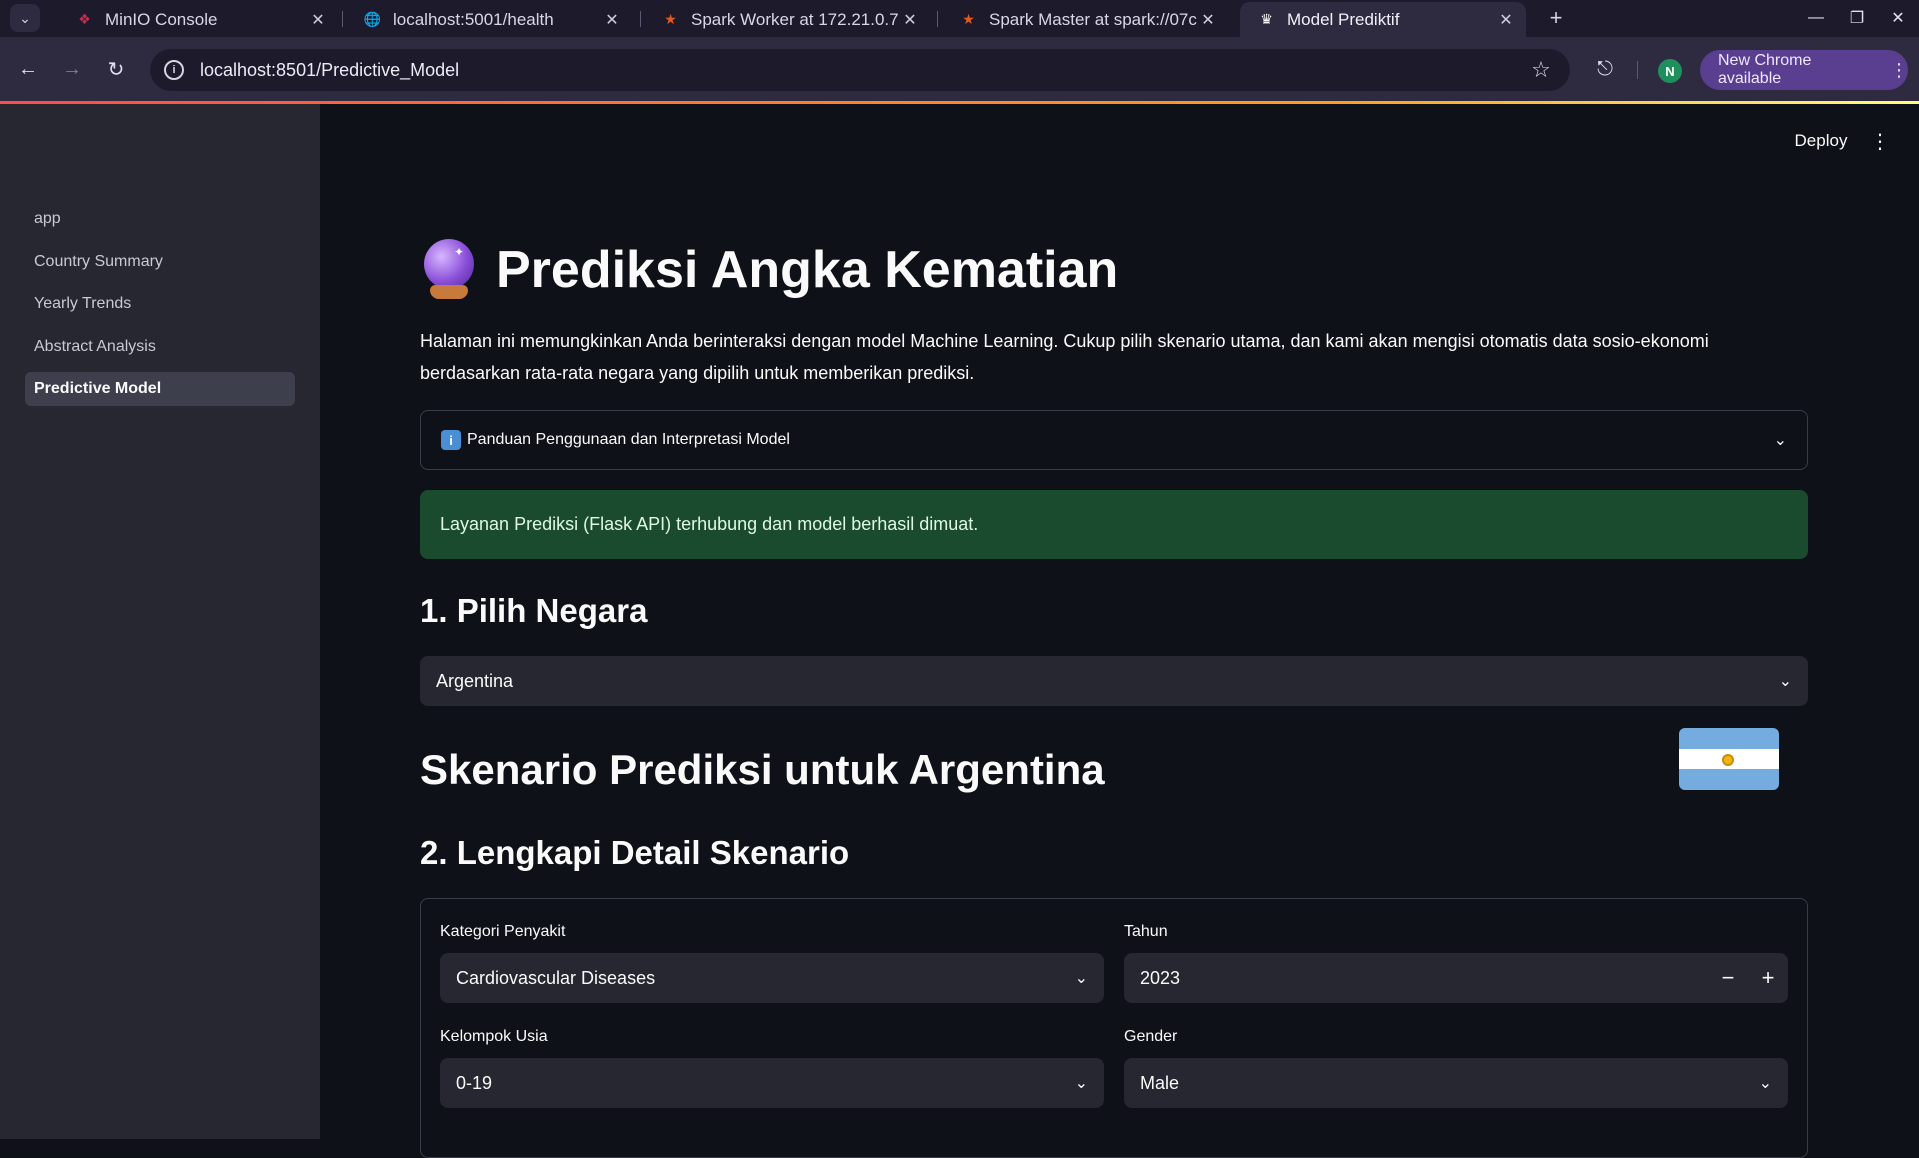 The width and height of the screenshot is (1919, 1158). I want to click on restore-button: ❐, so click(1857, 18).